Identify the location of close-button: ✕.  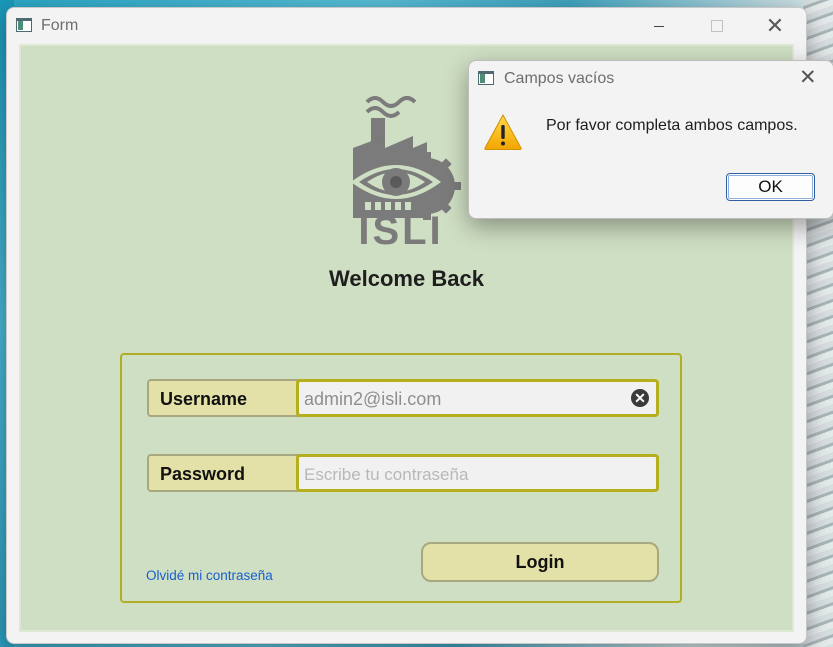
(775, 26).